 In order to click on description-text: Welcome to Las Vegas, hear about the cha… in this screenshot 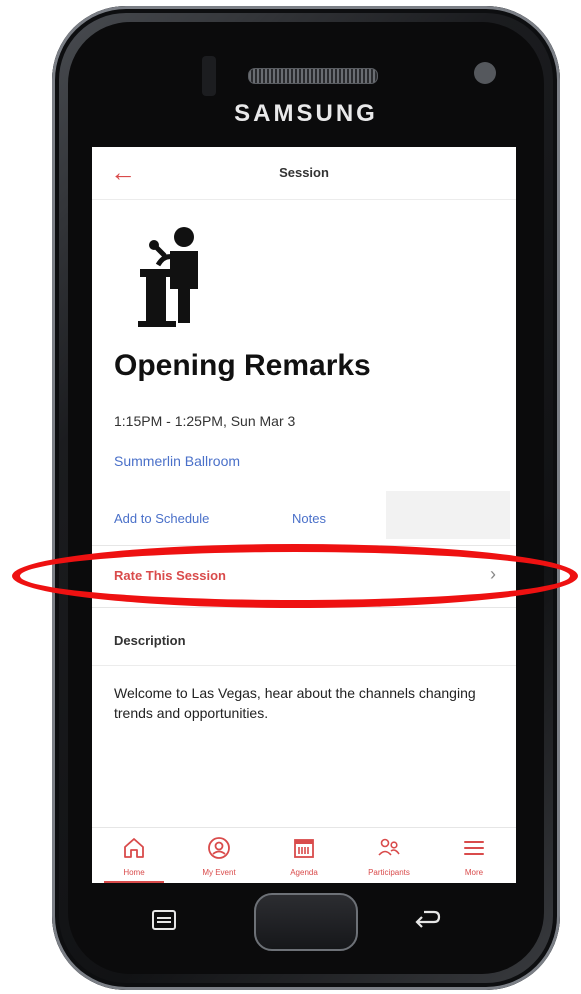, I will do `click(295, 703)`.